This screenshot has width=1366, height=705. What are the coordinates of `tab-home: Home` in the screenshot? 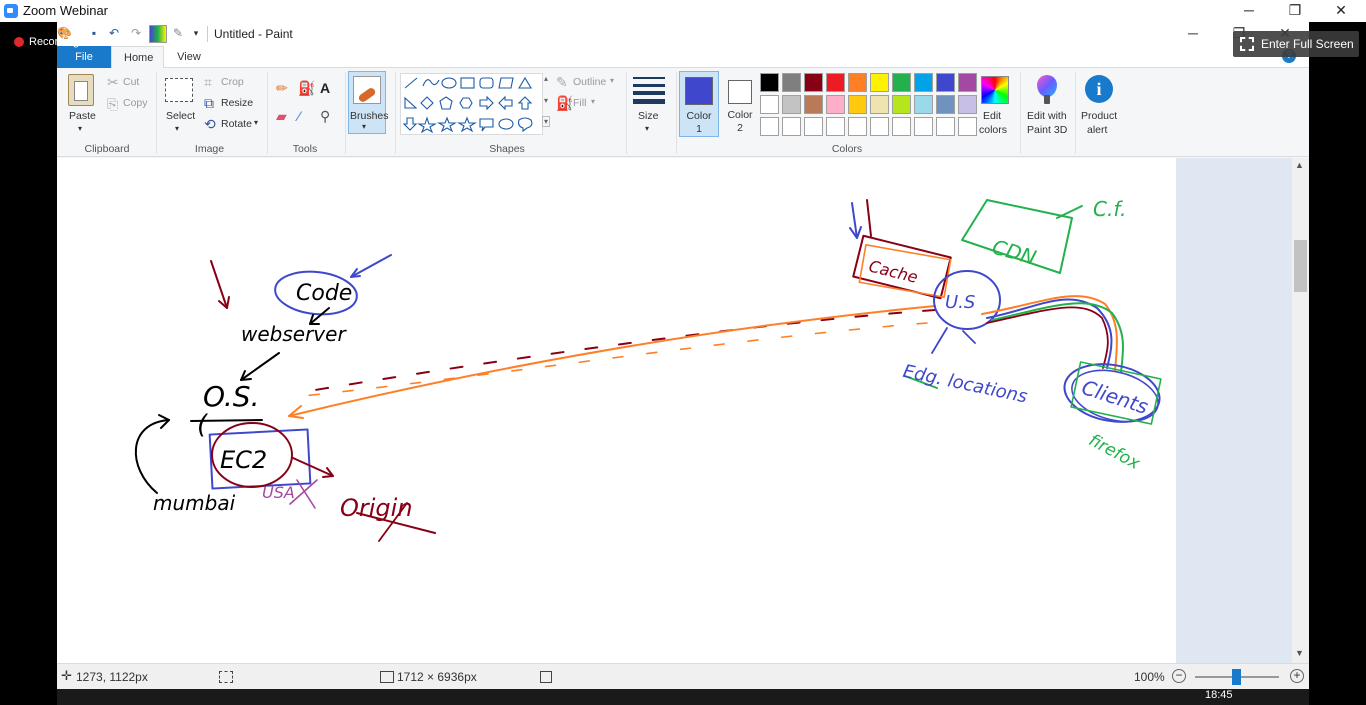 It's located at (137, 57).